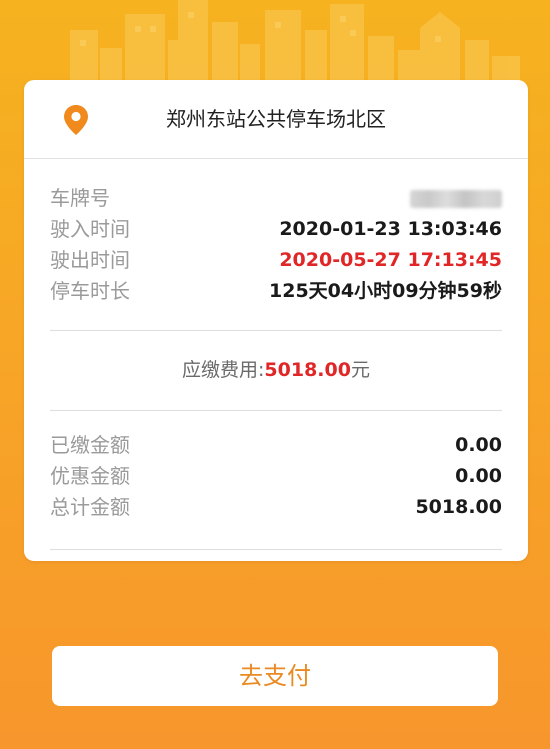 The image size is (550, 749). What do you see at coordinates (478, 476) in the screenshot?
I see `discount-value: 0.00` at bounding box center [478, 476].